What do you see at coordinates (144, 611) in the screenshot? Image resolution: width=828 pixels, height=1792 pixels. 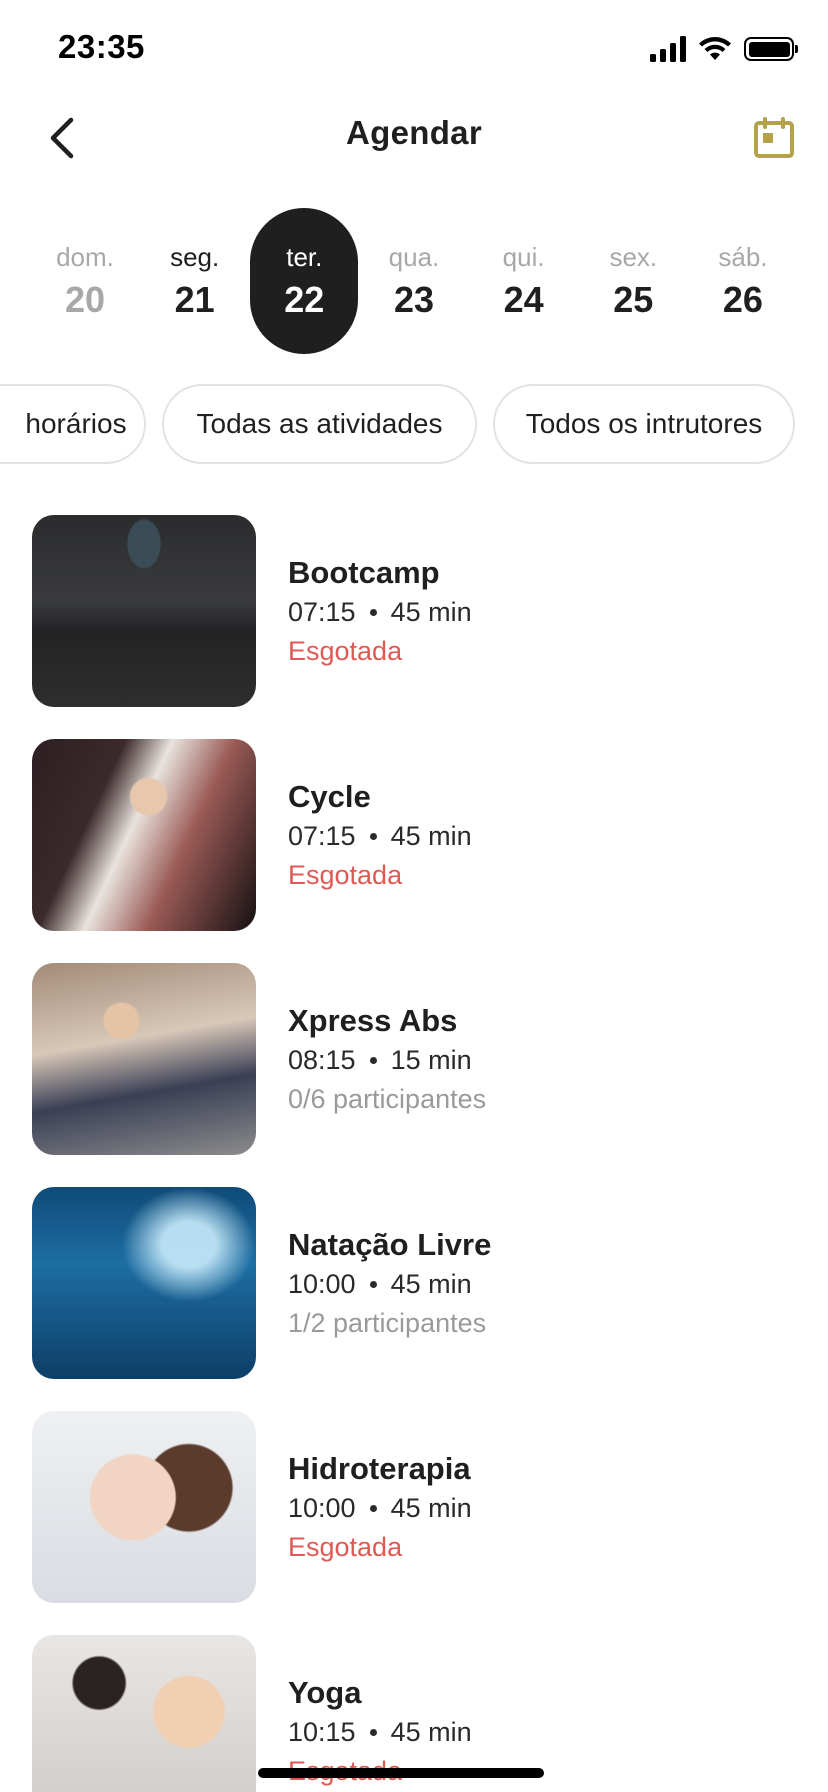 I see `bootcamp-photo` at bounding box center [144, 611].